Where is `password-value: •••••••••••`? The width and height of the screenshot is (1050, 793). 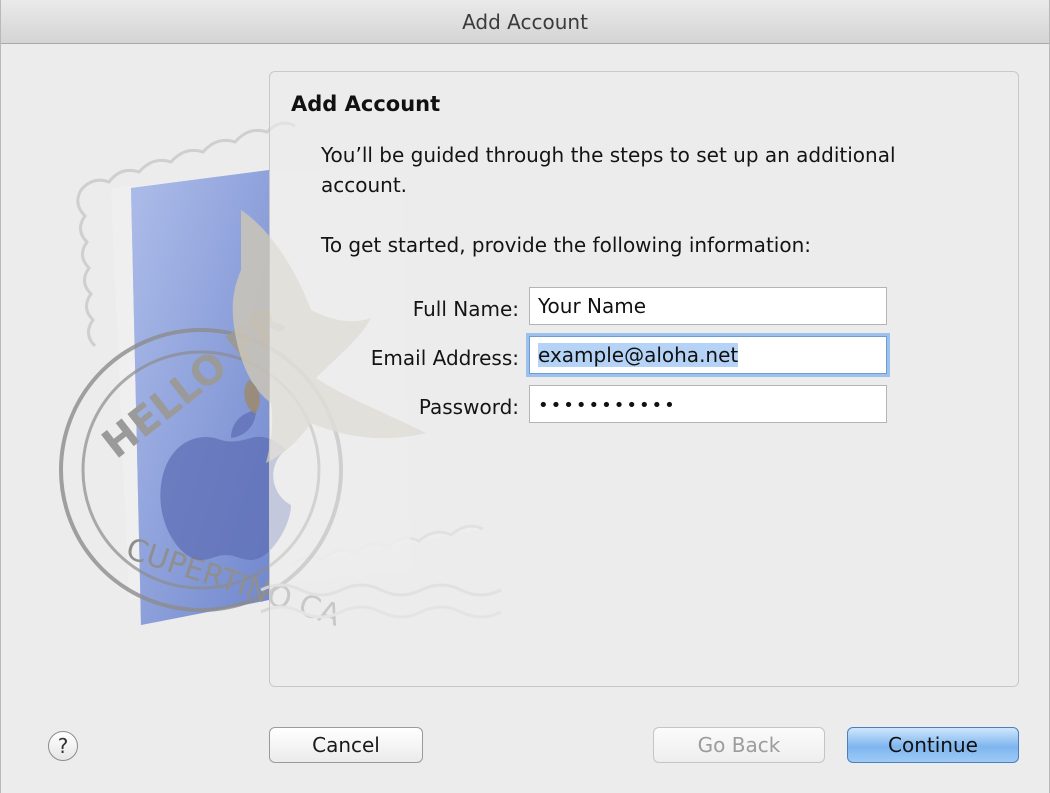
password-value: ••••••••••• is located at coordinates (607, 405).